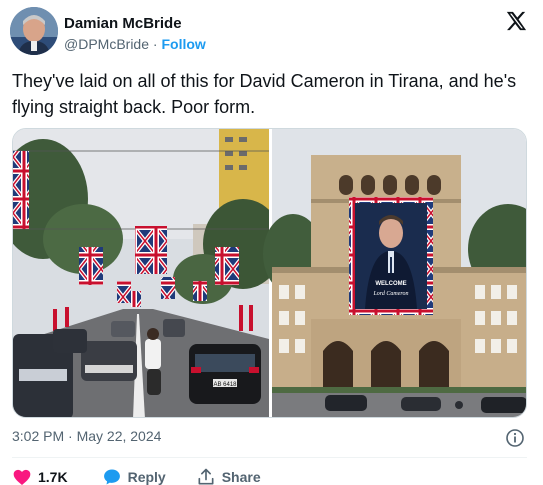 The image size is (543, 485). I want to click on tweet-header: Damian McBride @DPMcBride · Follow, so click(271, 31).